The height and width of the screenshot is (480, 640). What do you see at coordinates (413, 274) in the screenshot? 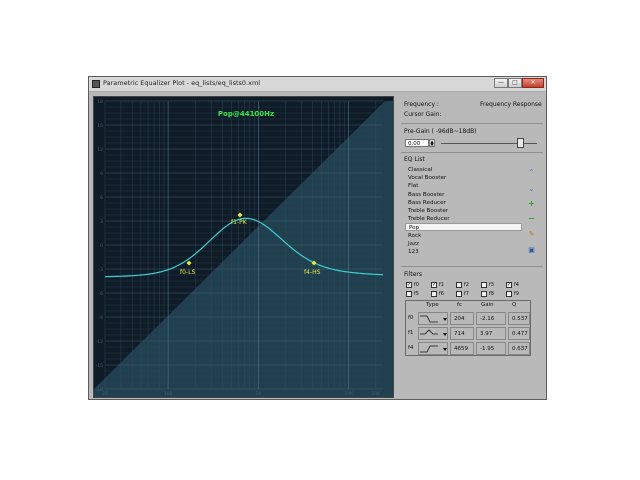
I see `filters-label: Filters` at bounding box center [413, 274].